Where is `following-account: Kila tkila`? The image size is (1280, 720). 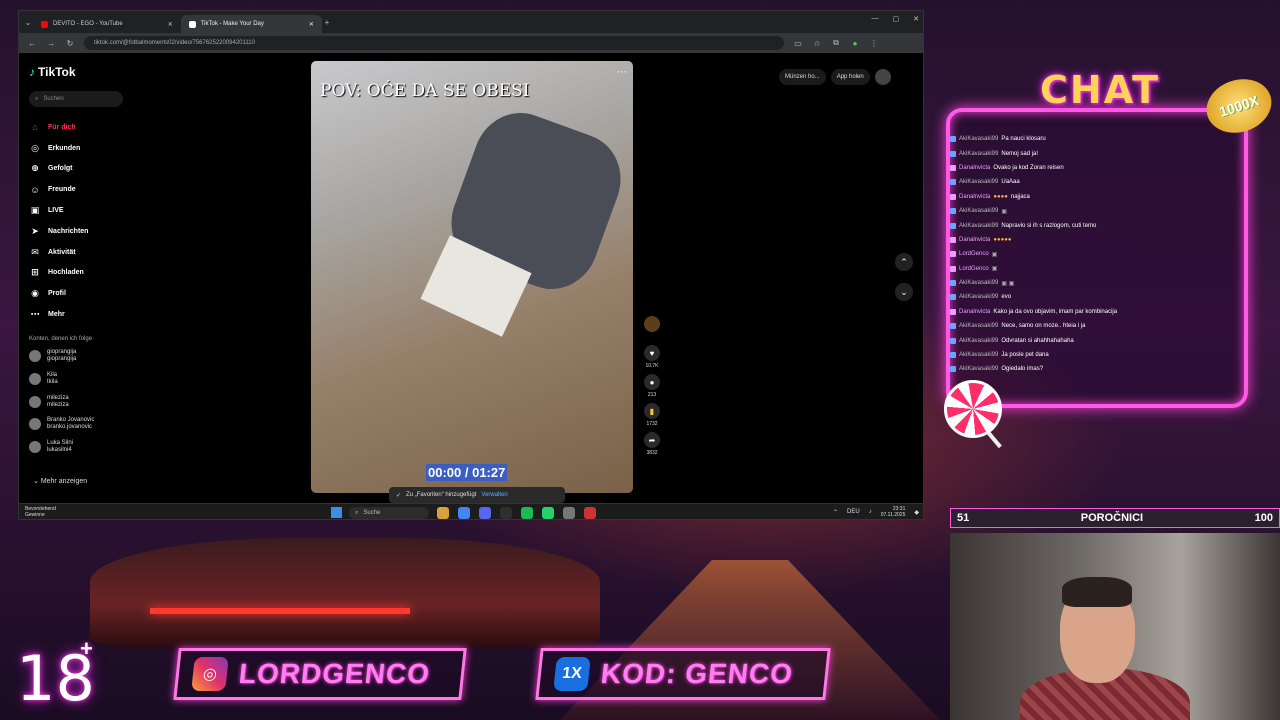
following-account: Kila tkila is located at coordinates (84, 379).